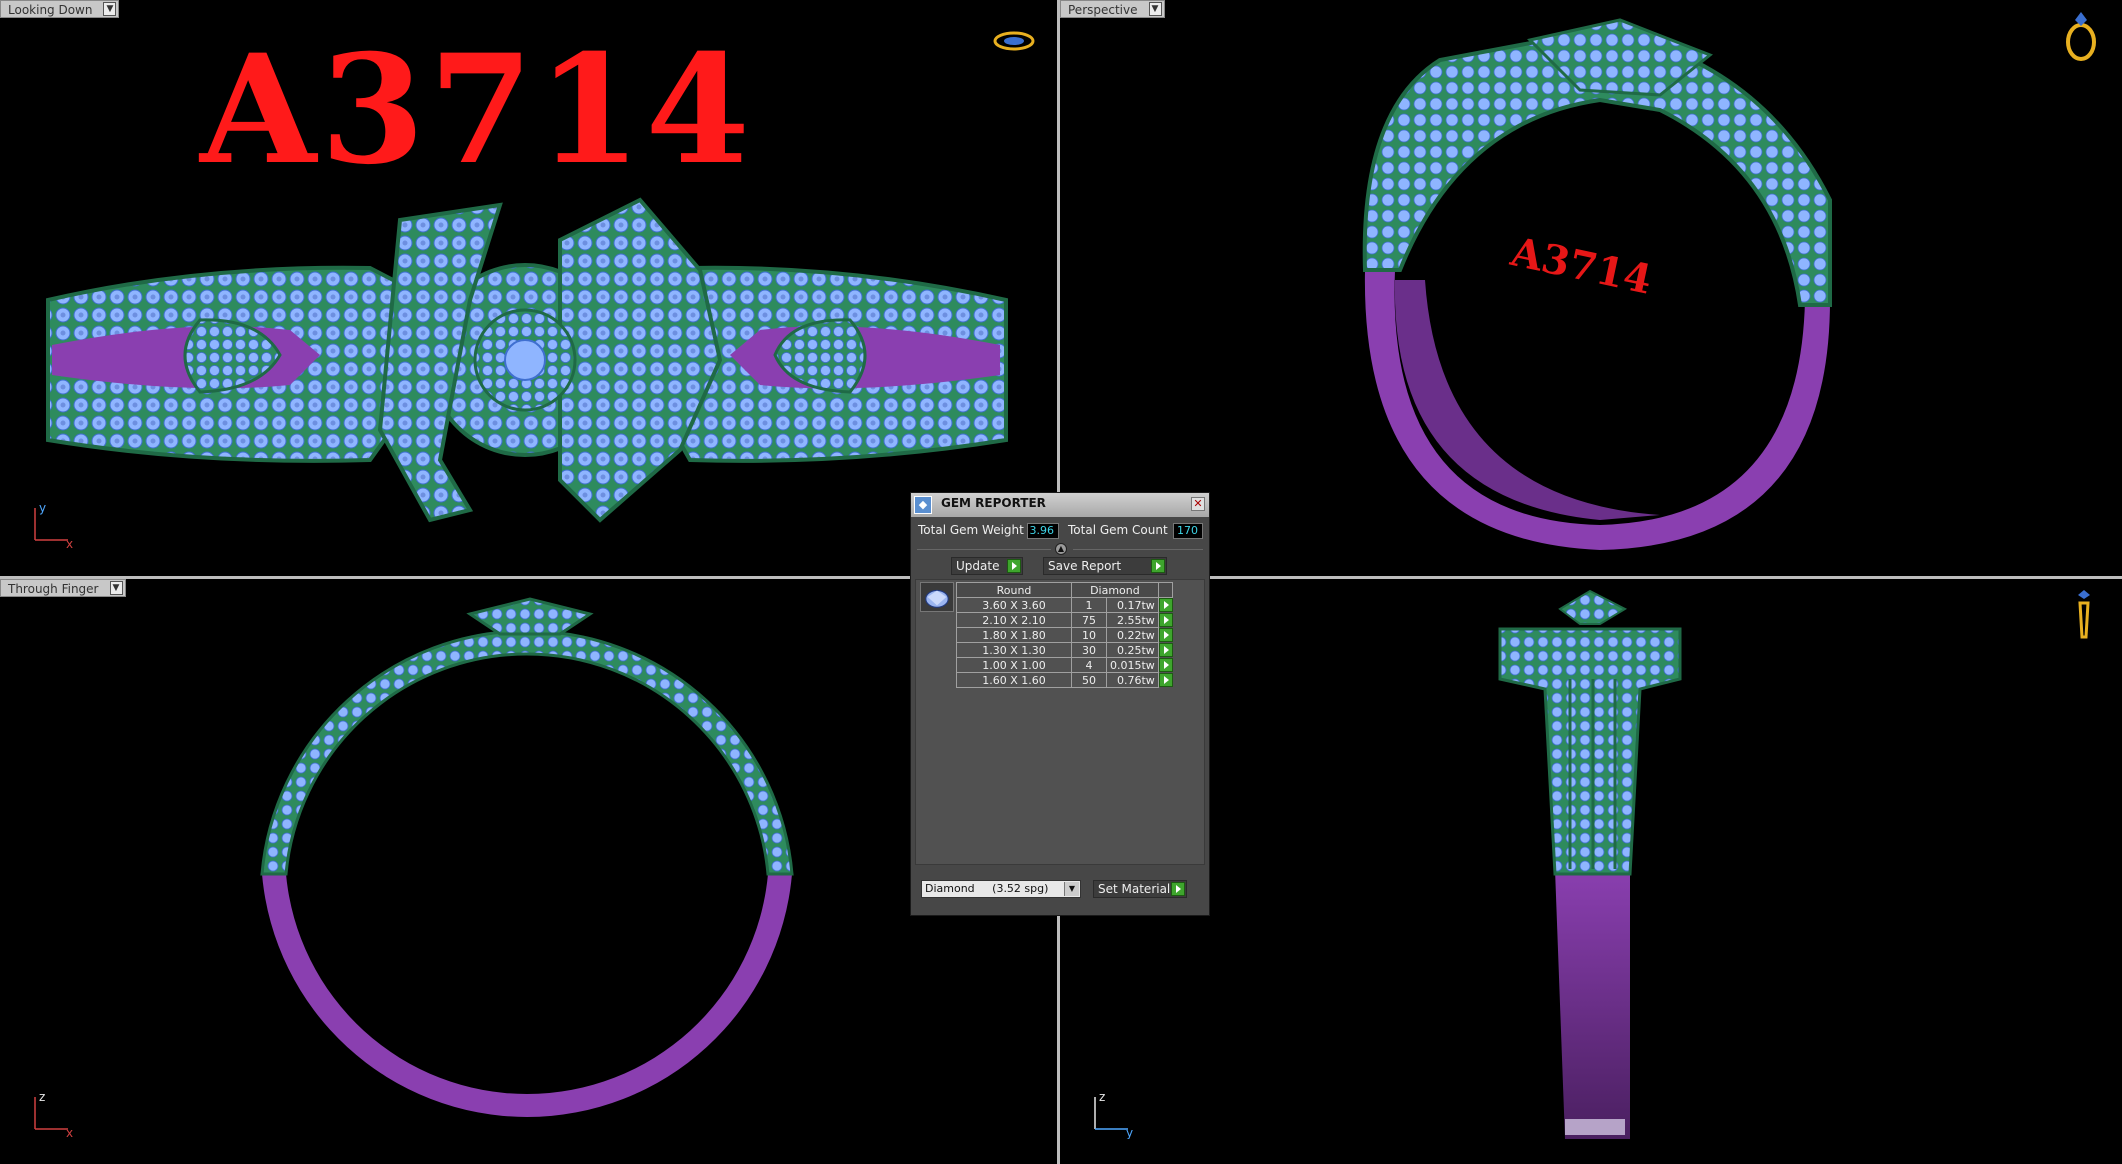 This screenshot has height=1164, width=2122. I want to click on gem-size: 1.30 X 1.30, so click(1014, 650).